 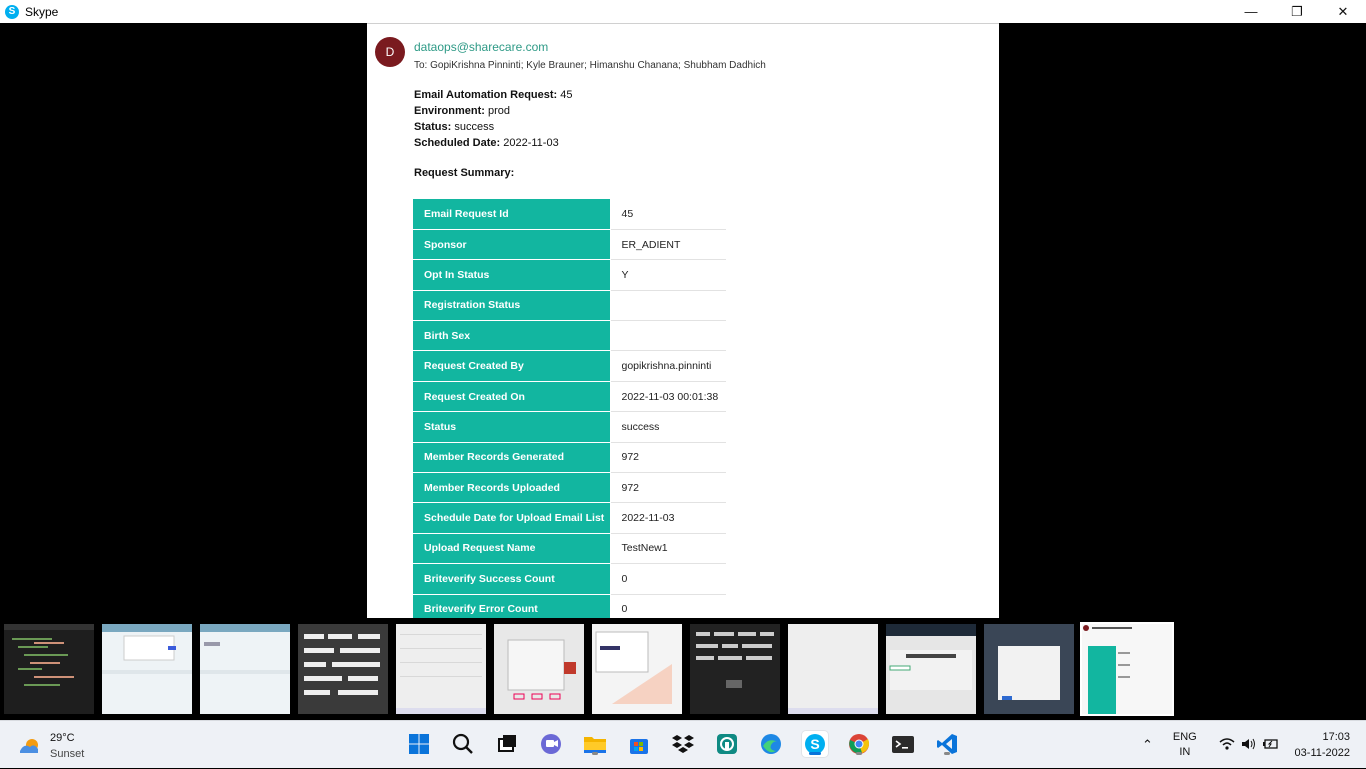 What do you see at coordinates (903, 744) in the screenshot?
I see `terminal-icon` at bounding box center [903, 744].